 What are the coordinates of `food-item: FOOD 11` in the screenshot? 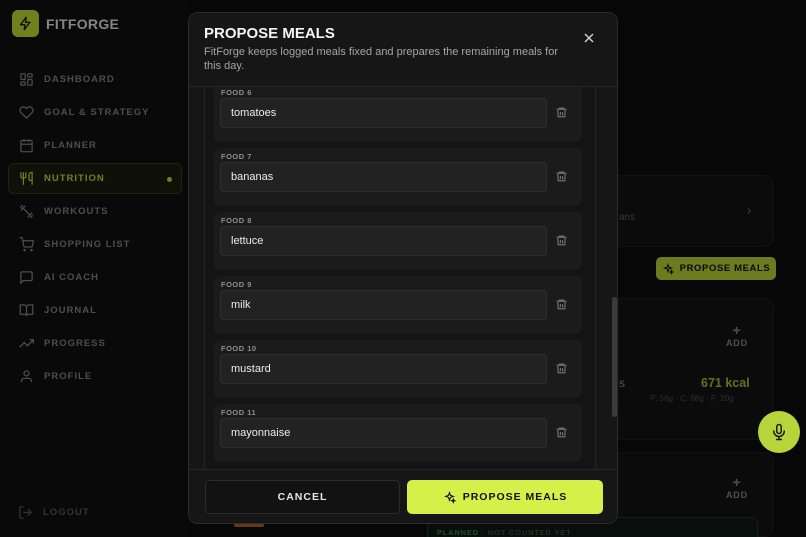 It's located at (398, 433).